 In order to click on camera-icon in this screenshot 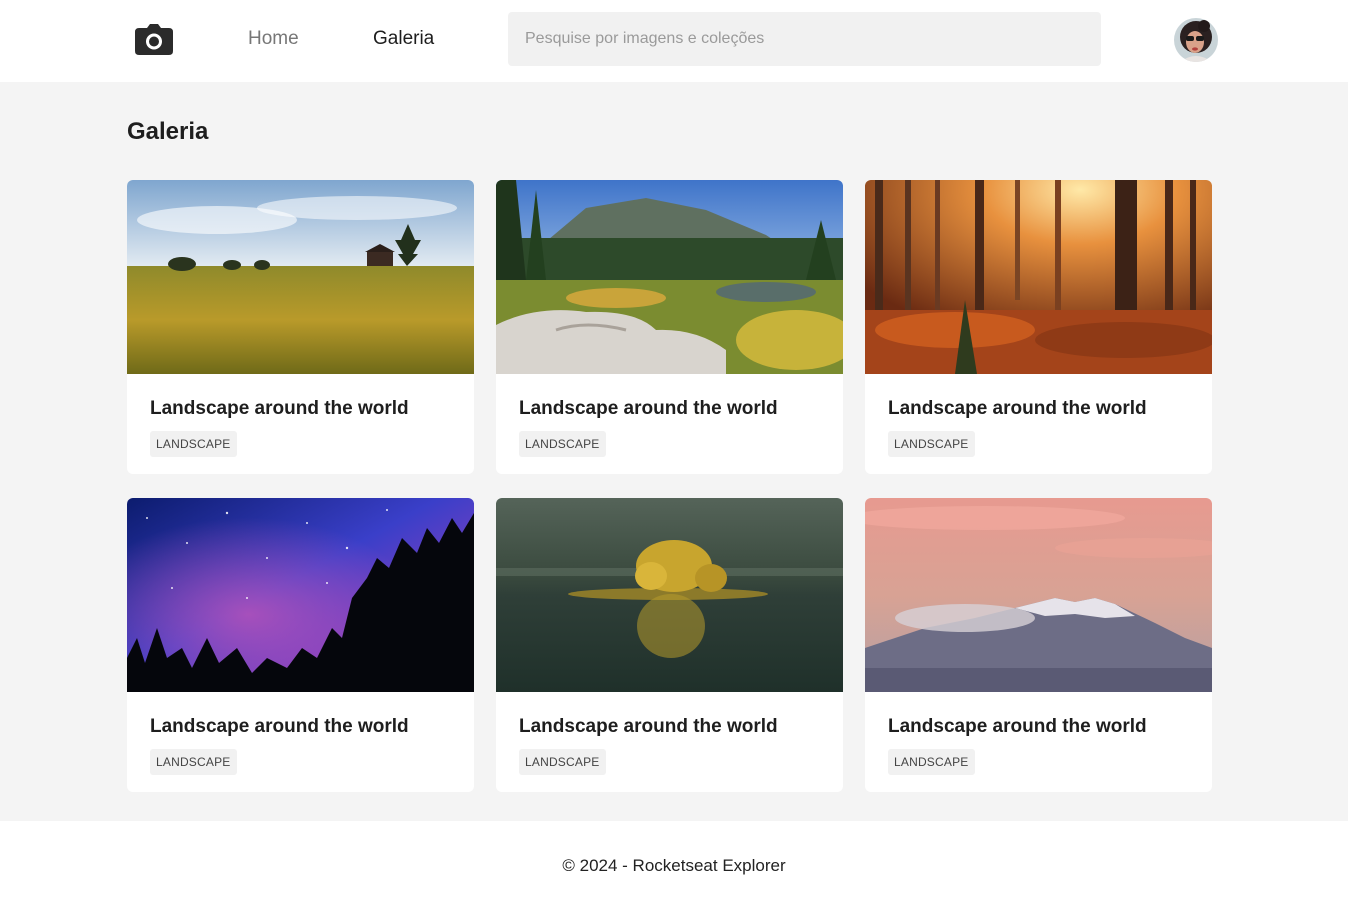, I will do `click(154, 40)`.